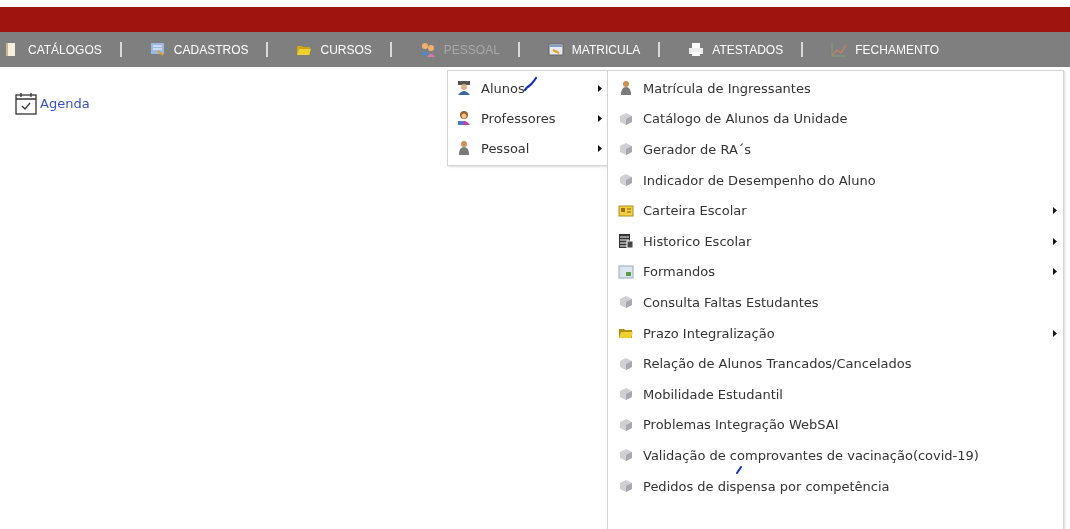 This screenshot has width=1070, height=529. I want to click on nav-menu-item: CURSOS, so click(334, 49).